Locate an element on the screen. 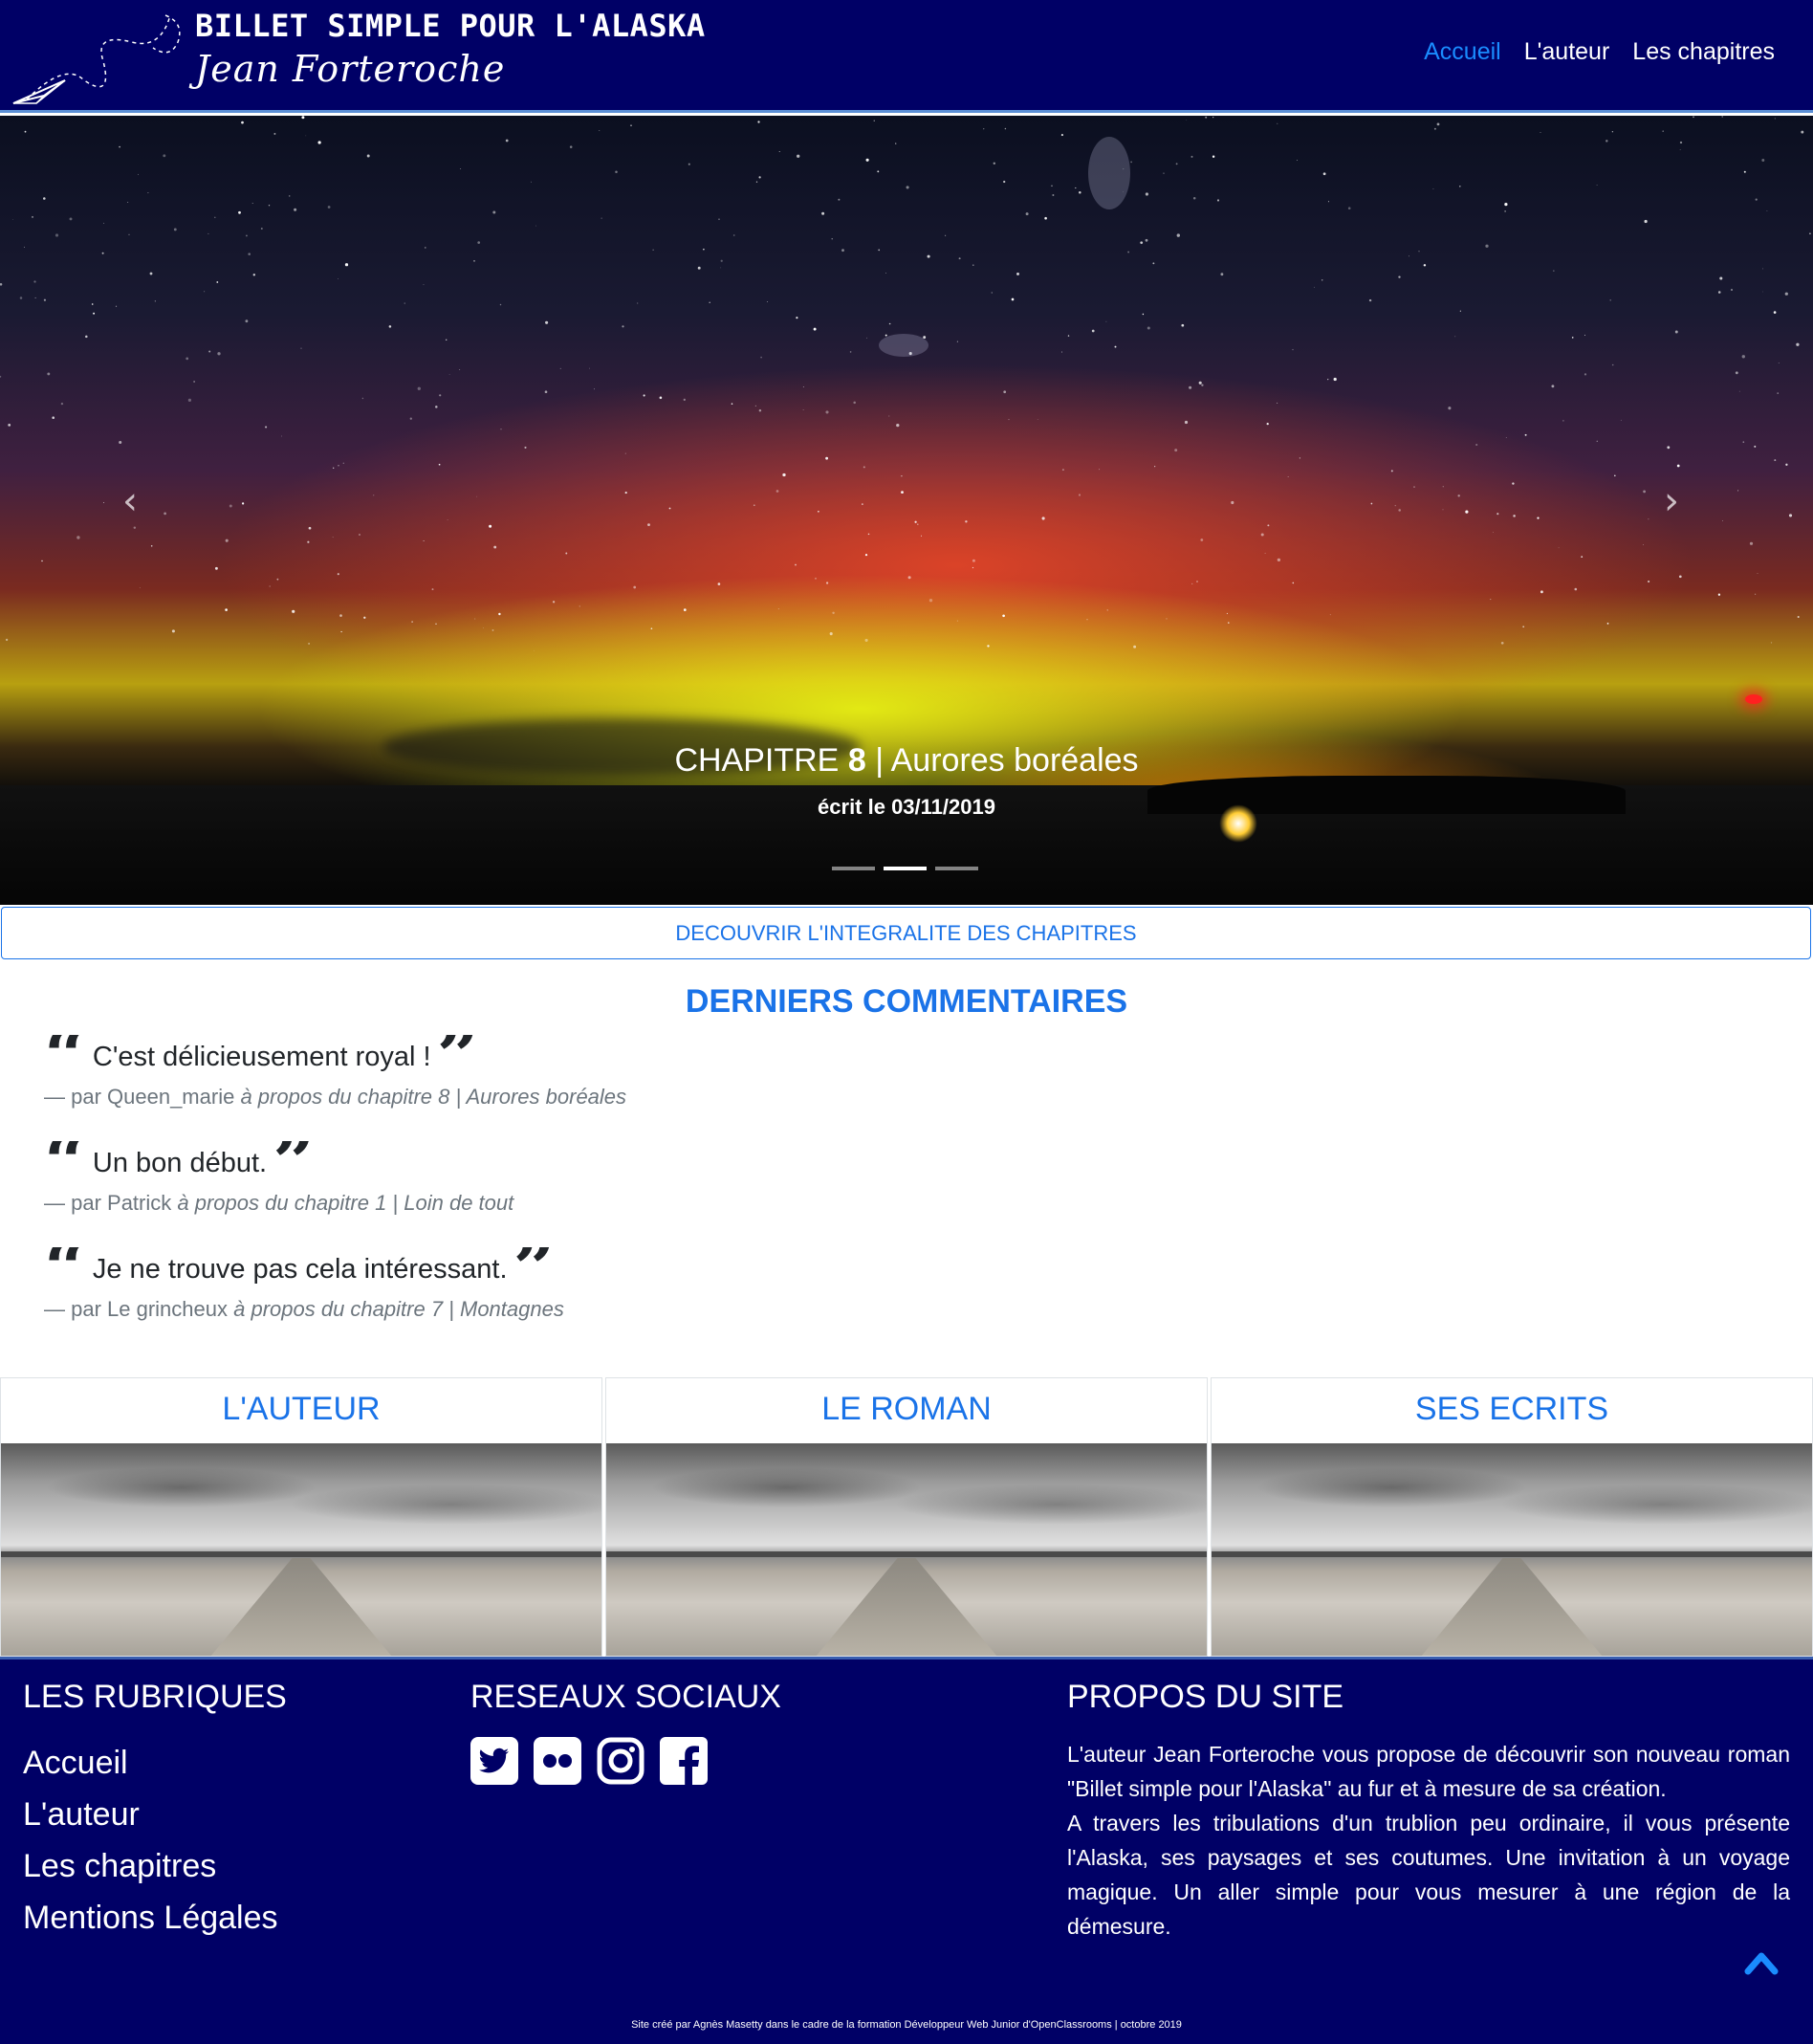  comment-author: — par Queen_marie is located at coordinates (139, 1097).